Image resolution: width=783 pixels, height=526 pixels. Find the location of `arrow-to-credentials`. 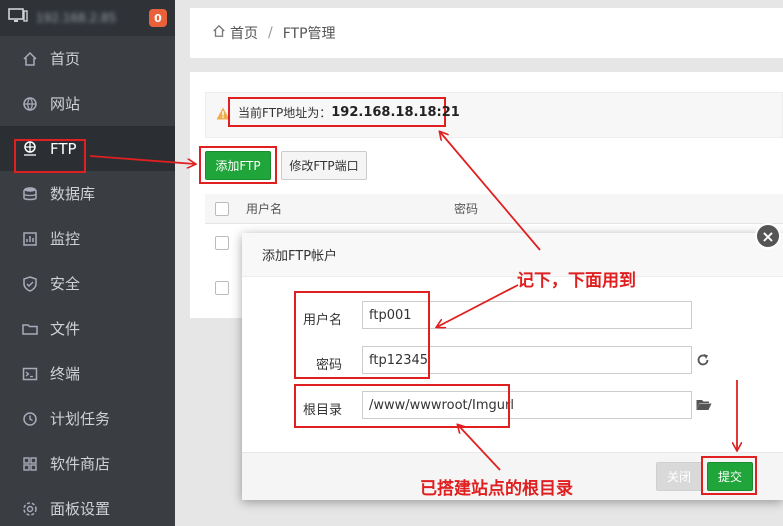

arrow-to-credentials is located at coordinates (478, 305).